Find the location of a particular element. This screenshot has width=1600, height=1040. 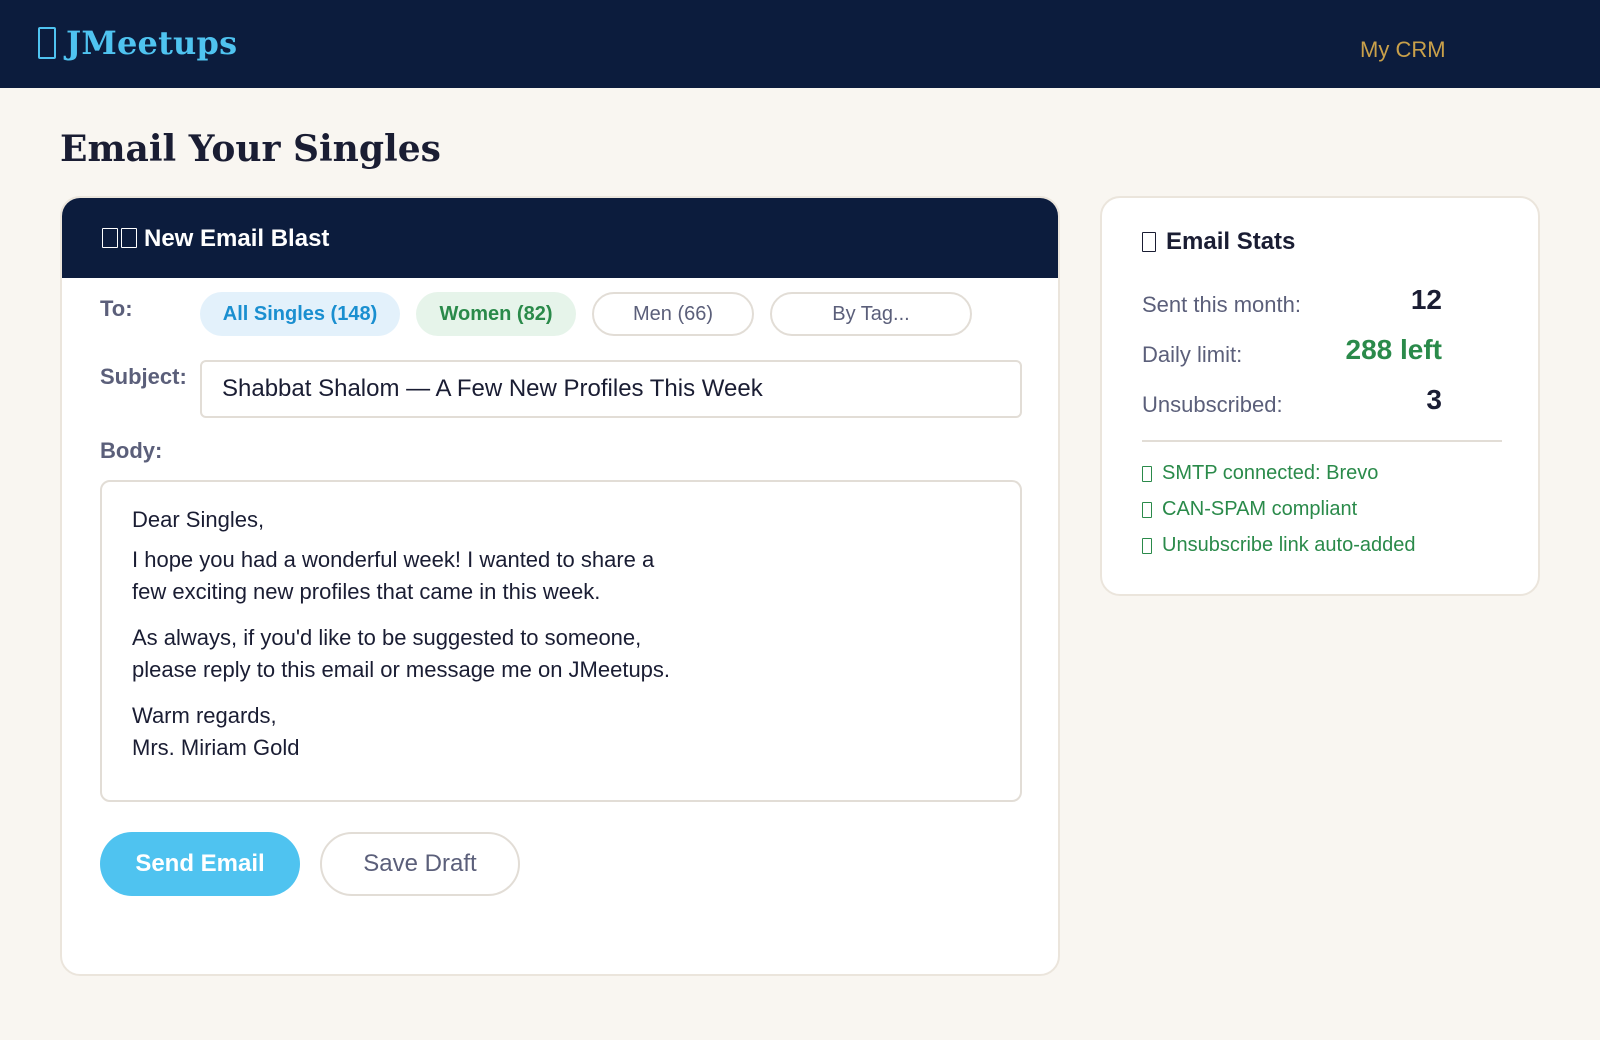

save-draft-button: Save Draft is located at coordinates (420, 864).